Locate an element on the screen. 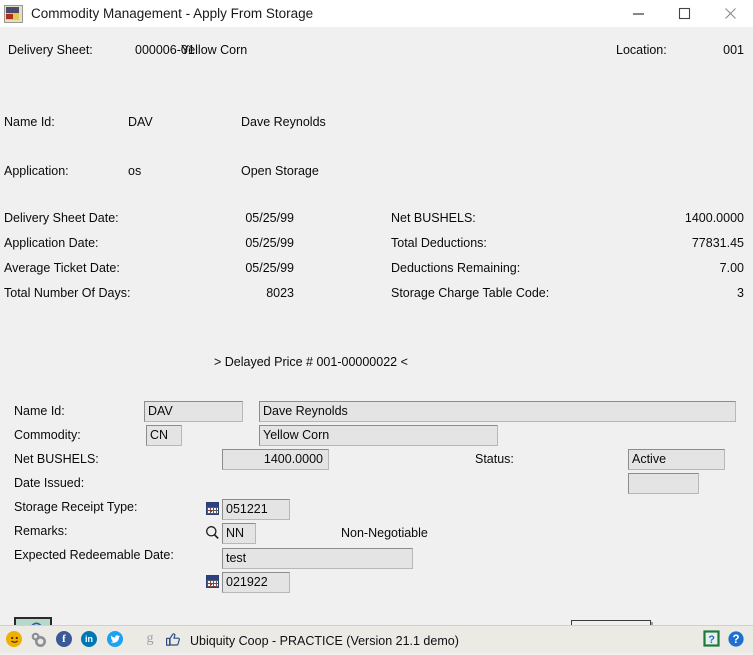 Image resolution: width=753 pixels, height=655 pixels. thumbs-up-icon is located at coordinates (173, 639).